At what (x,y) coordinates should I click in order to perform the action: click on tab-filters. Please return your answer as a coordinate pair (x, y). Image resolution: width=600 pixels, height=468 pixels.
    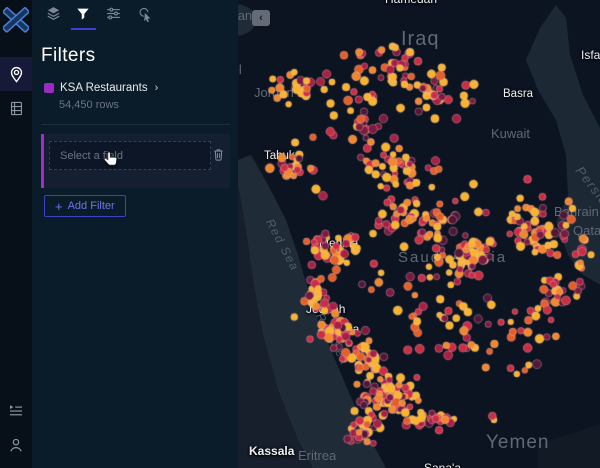
    Looking at the image, I should click on (83, 16).